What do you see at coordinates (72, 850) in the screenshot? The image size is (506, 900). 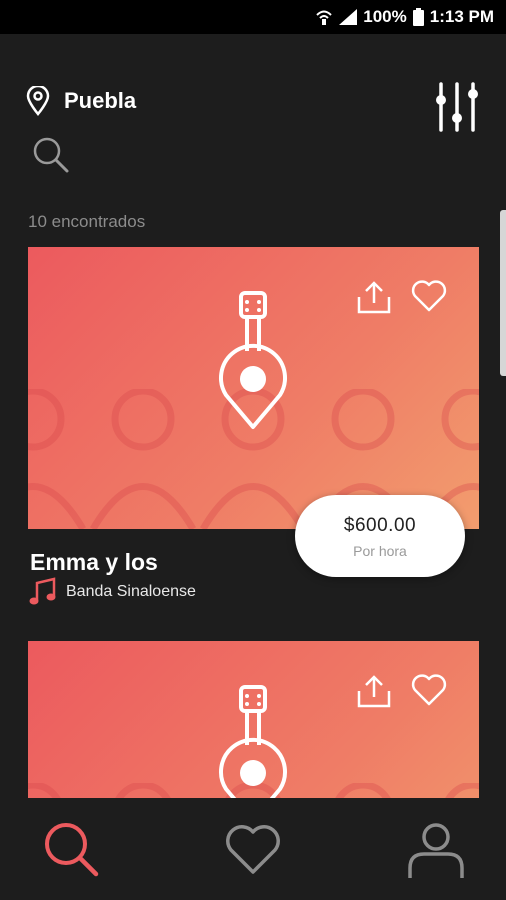 I see `nav-search-icon` at bounding box center [72, 850].